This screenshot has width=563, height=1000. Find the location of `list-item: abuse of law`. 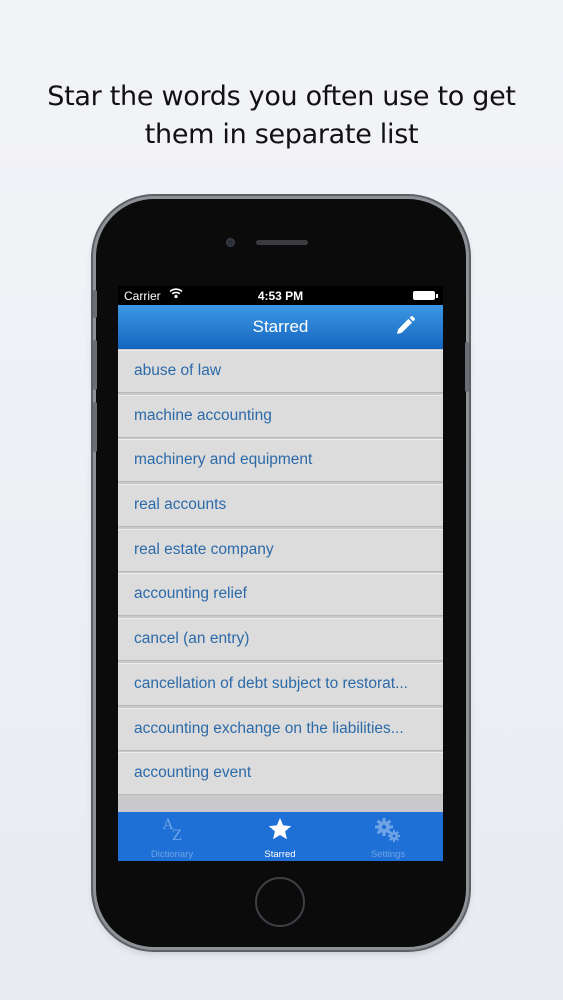

list-item: abuse of law is located at coordinates (280, 371).